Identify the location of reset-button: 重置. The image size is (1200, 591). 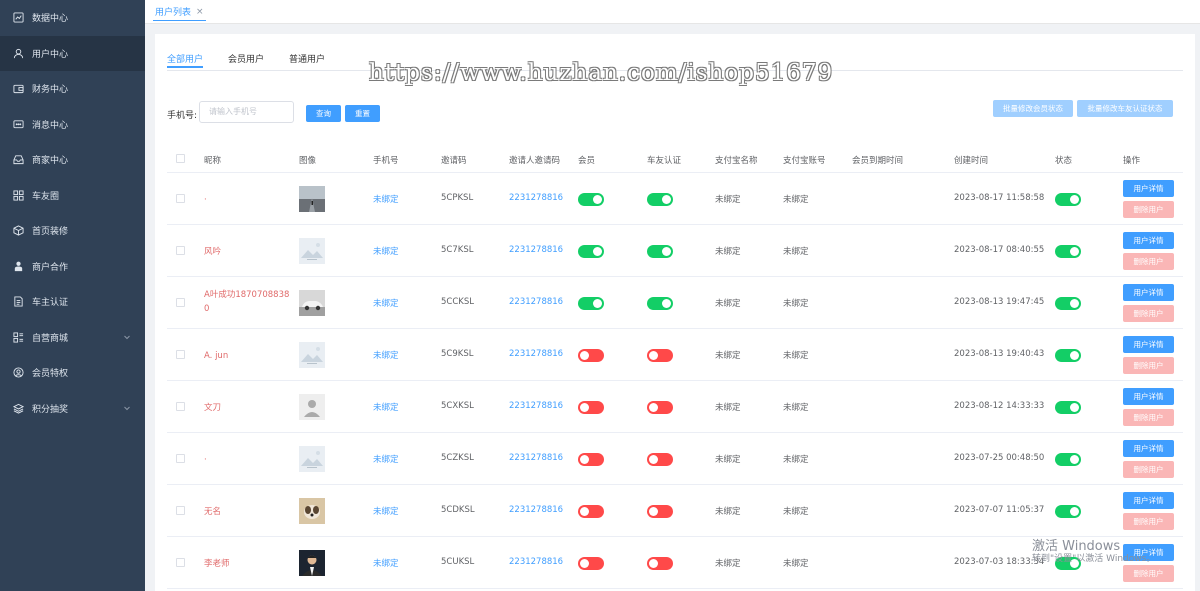
(362, 113).